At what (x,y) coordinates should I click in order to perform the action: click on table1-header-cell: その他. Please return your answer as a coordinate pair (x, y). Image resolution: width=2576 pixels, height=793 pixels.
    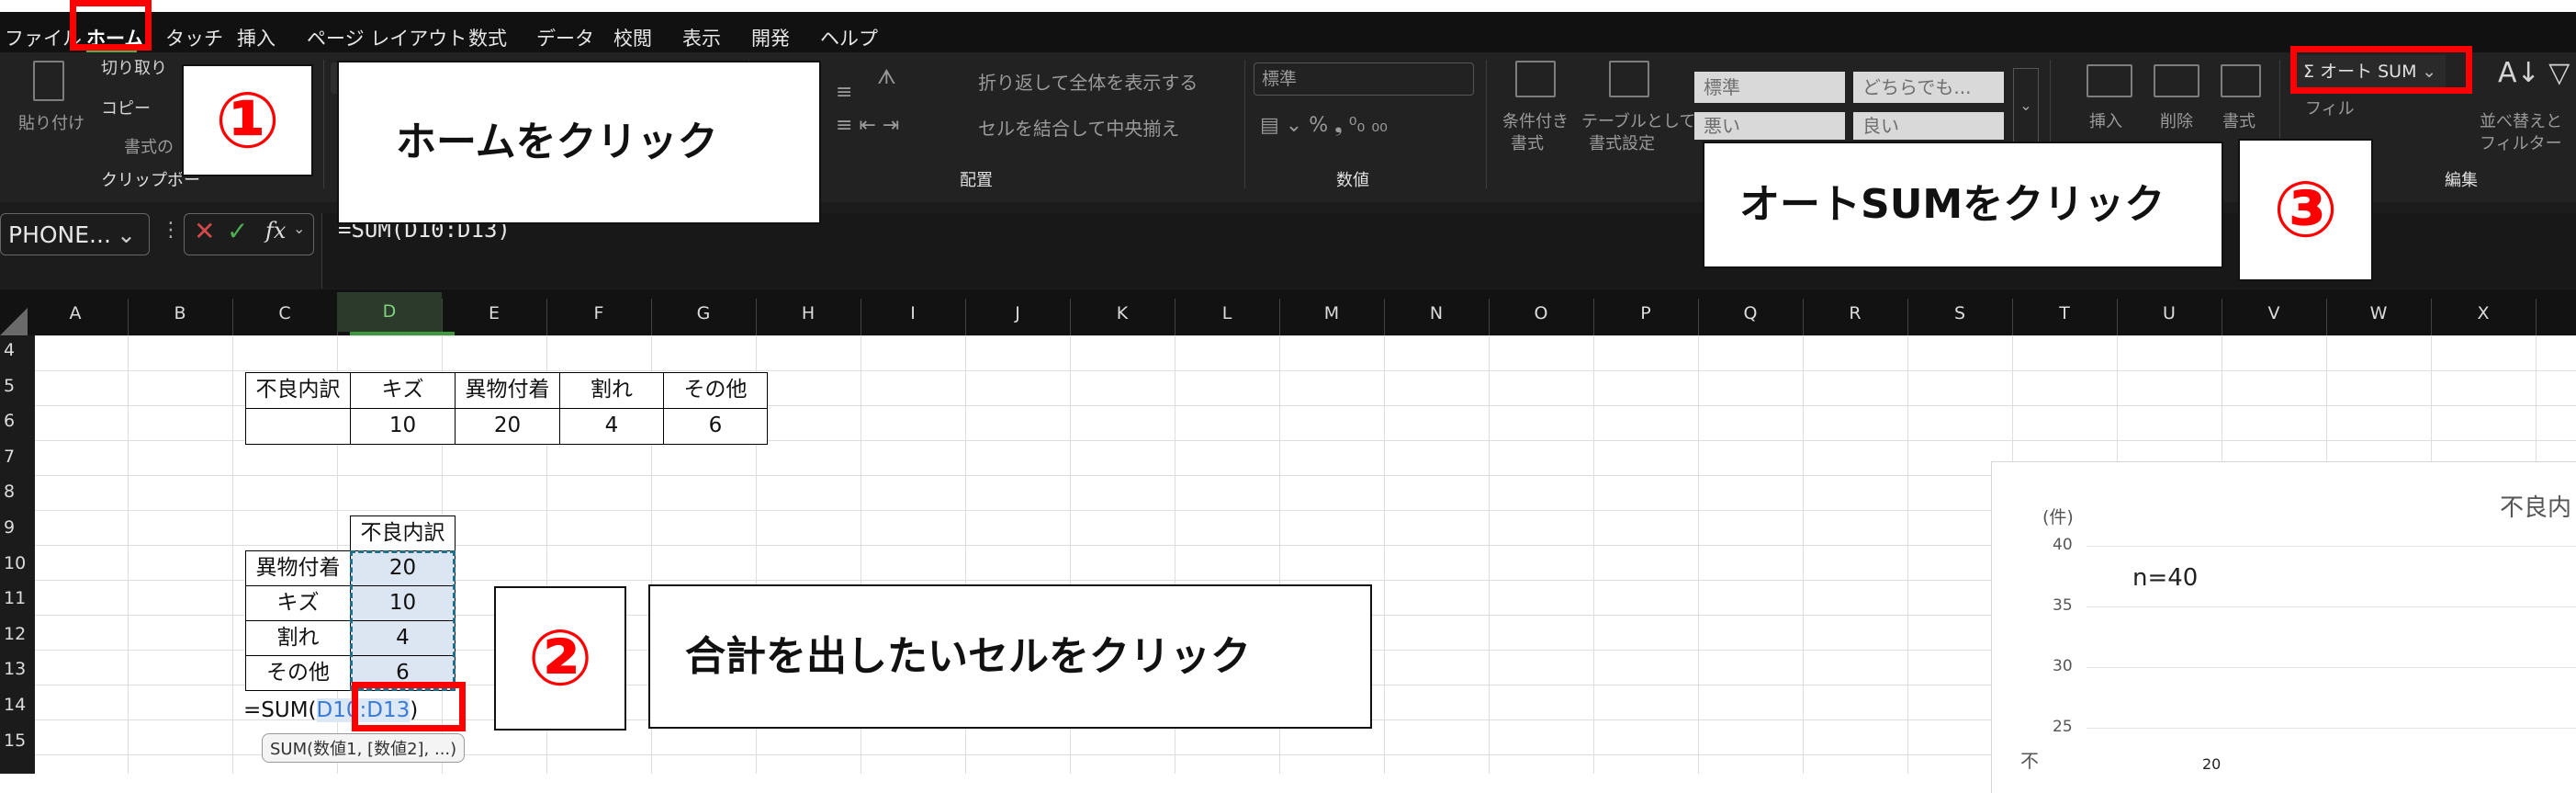
    Looking at the image, I should click on (715, 391).